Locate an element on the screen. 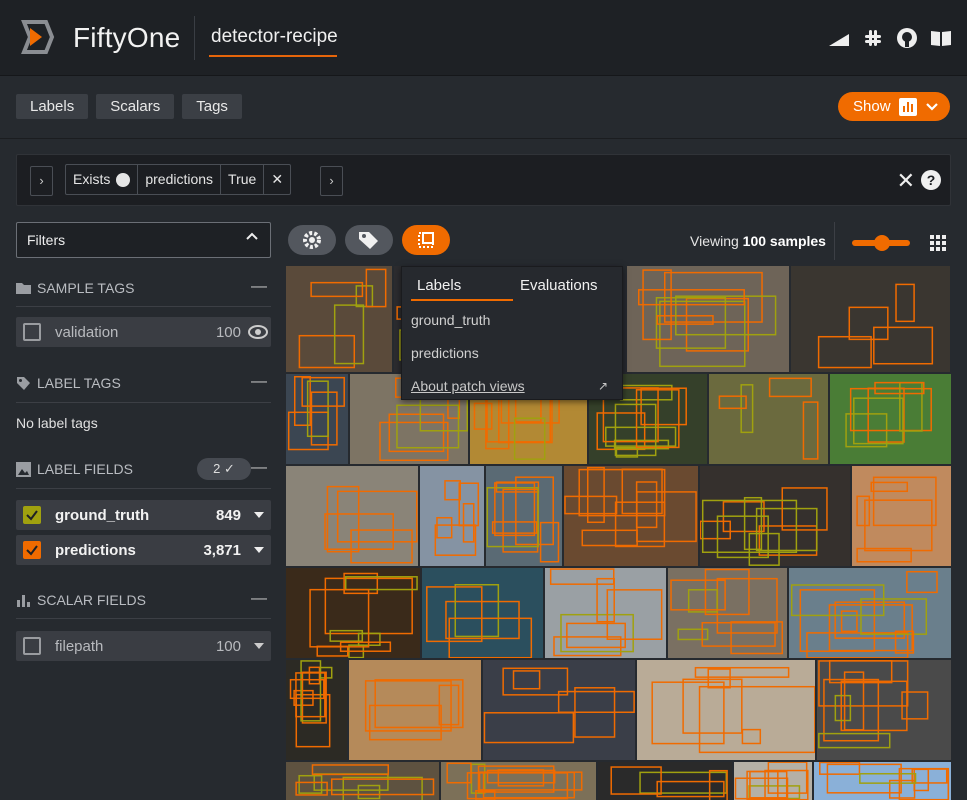 The image size is (967, 800). show-button-label: Show is located at coordinates (872, 106).